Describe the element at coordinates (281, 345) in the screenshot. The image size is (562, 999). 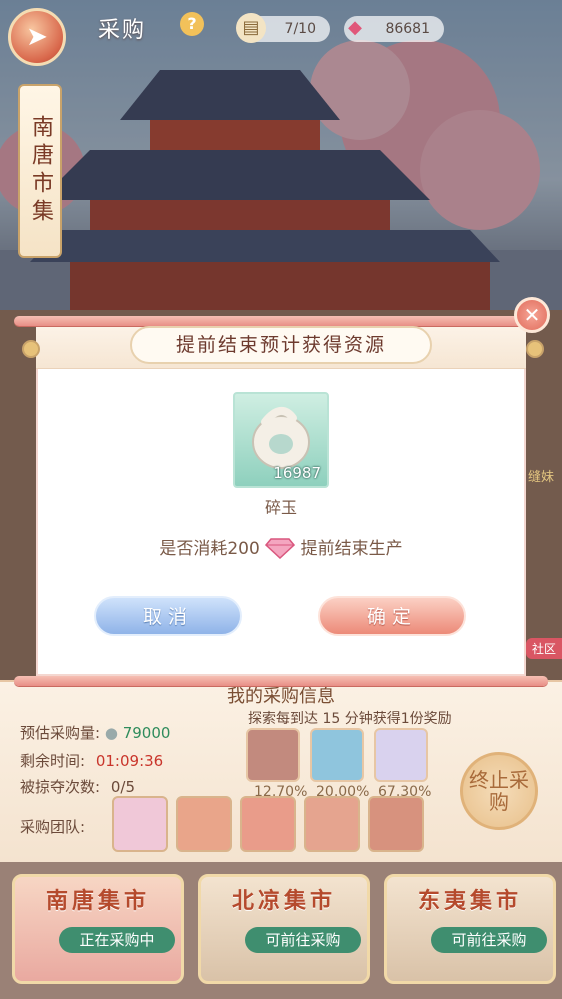
I see `dialog-title: 提前结束预计获得资源` at that location.